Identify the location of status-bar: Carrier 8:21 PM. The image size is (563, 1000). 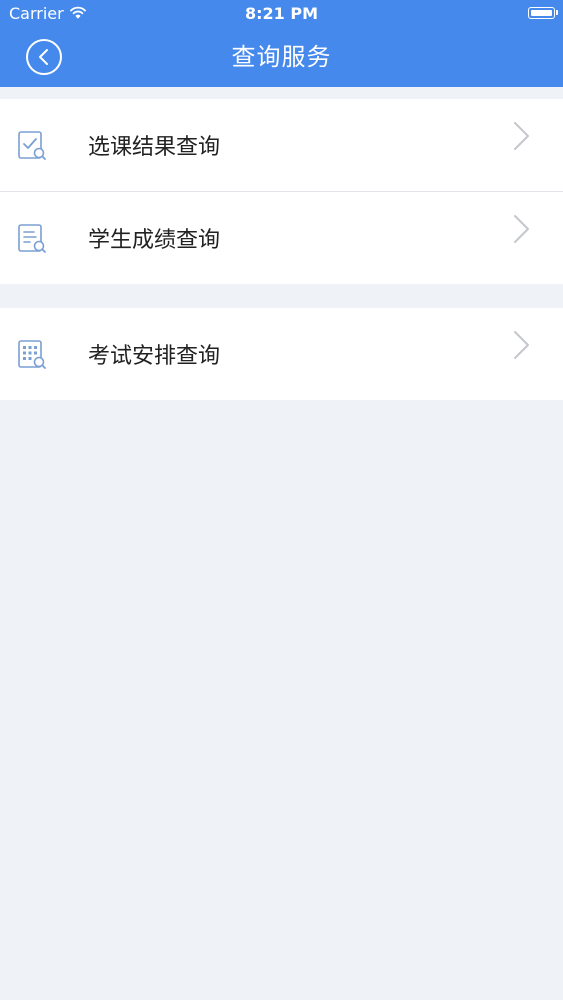
(281, 14).